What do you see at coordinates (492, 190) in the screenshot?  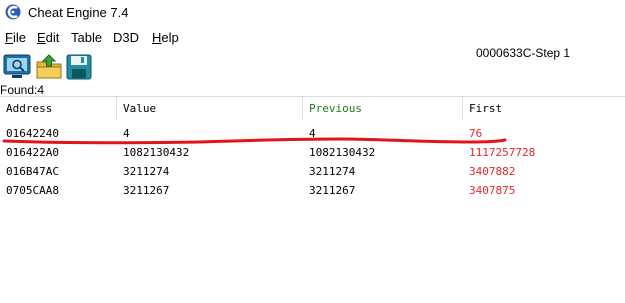 I see `cell-first: 3407875` at bounding box center [492, 190].